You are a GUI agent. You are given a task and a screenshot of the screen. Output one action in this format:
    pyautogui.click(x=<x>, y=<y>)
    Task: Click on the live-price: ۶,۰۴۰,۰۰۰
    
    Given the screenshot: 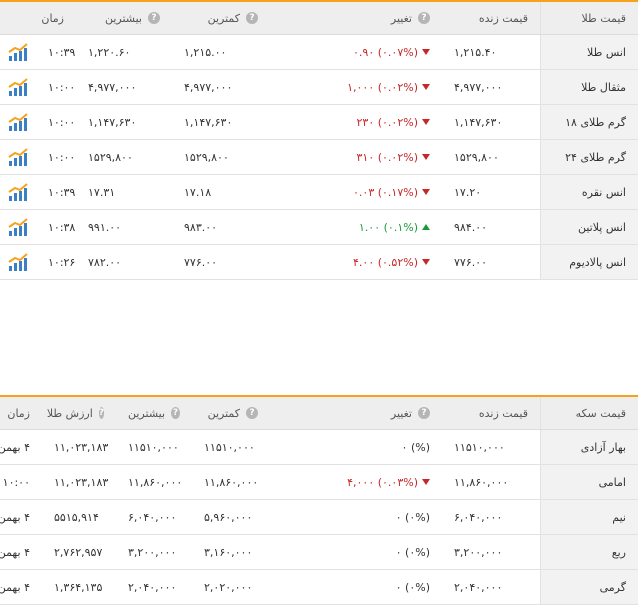 What is the action you would take?
    pyautogui.click(x=478, y=517)
    